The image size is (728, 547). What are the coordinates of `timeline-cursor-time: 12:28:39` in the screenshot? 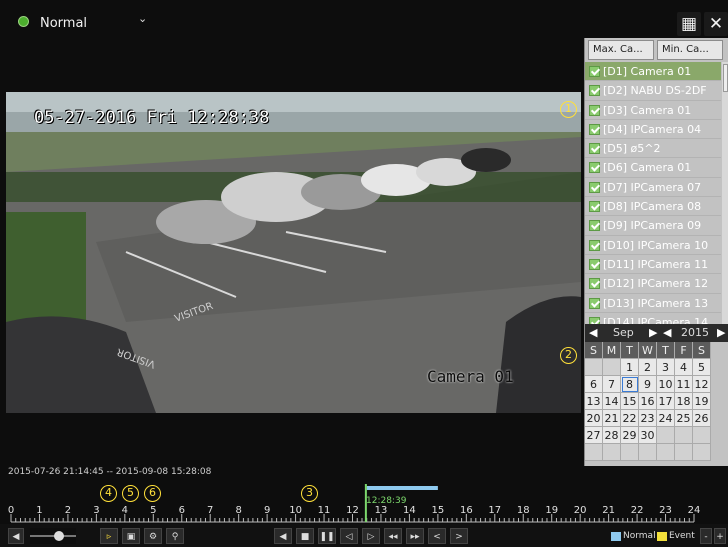 It's located at (386, 501).